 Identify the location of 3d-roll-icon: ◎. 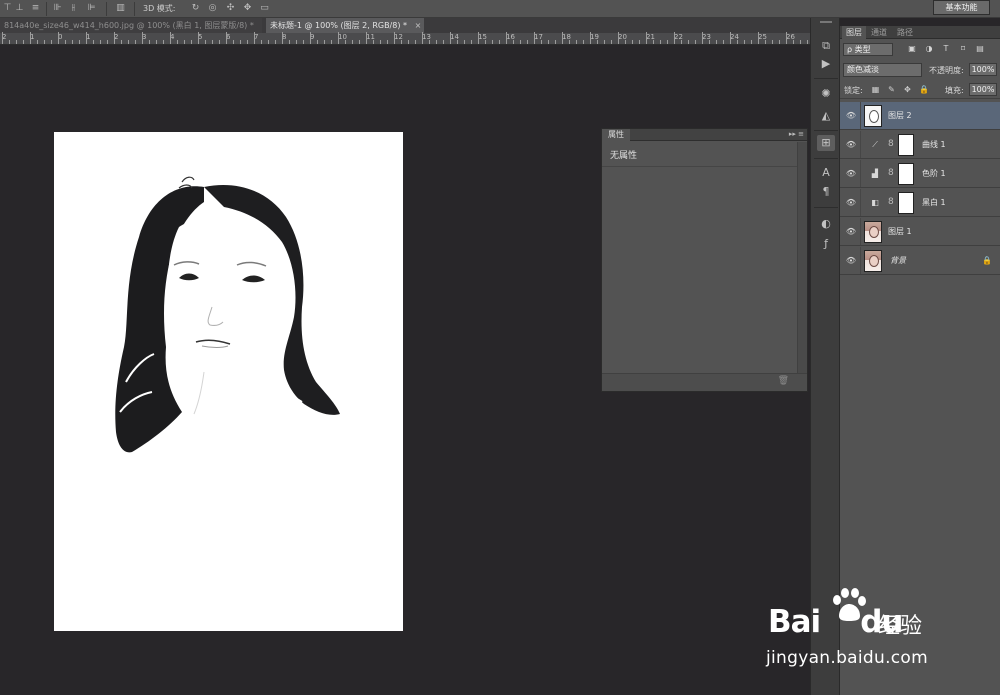
(212, 8).